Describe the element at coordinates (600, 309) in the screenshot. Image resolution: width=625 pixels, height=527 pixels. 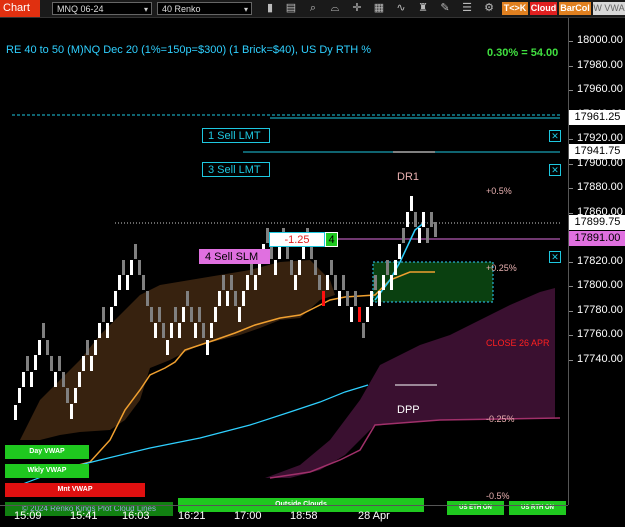
I see `price-tick-label: 17780.00` at that location.